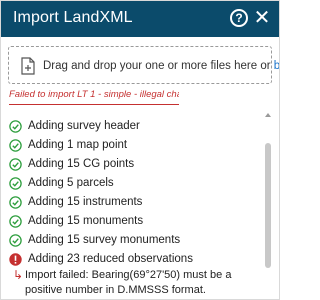 The height and width of the screenshot is (300, 320). I want to click on error-alert-icon, so click(15, 259).